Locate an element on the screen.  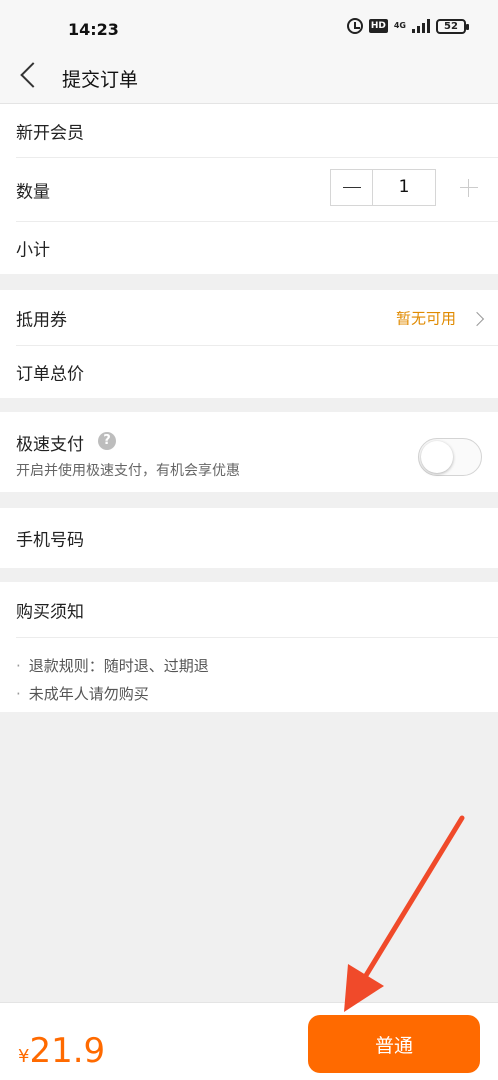
notice-list: · 退款规则：随时退、过期退 · 未成年人请勿购买 is located at coordinates (112, 680).